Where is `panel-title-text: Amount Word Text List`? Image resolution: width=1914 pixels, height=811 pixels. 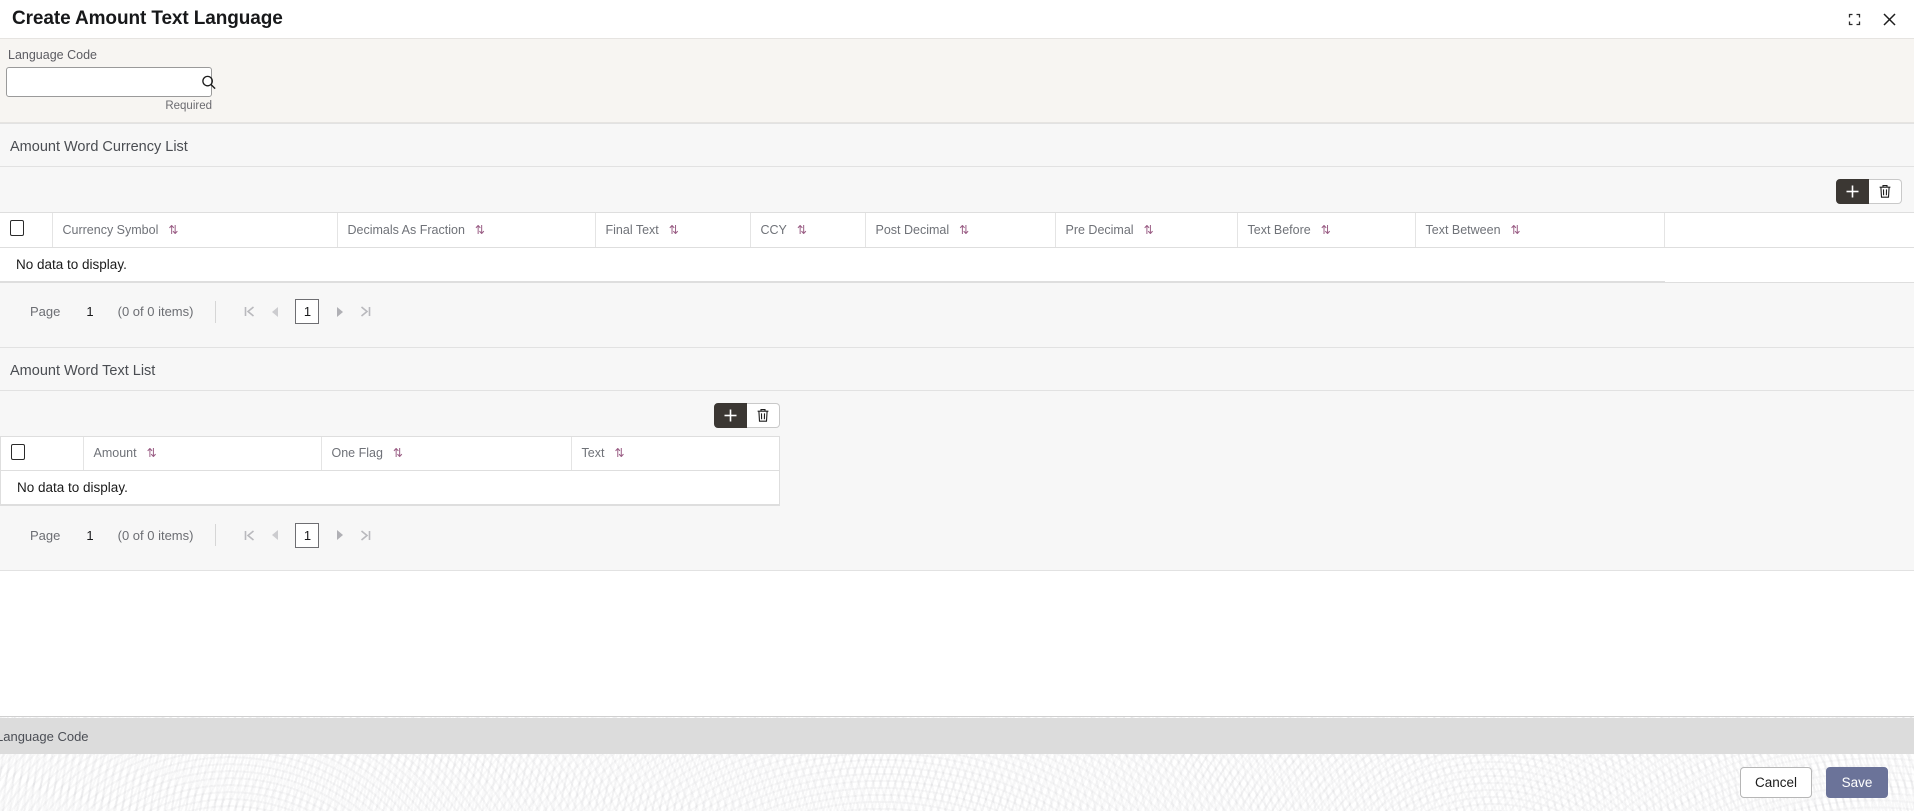 panel-title-text: Amount Word Text List is located at coordinates (83, 370).